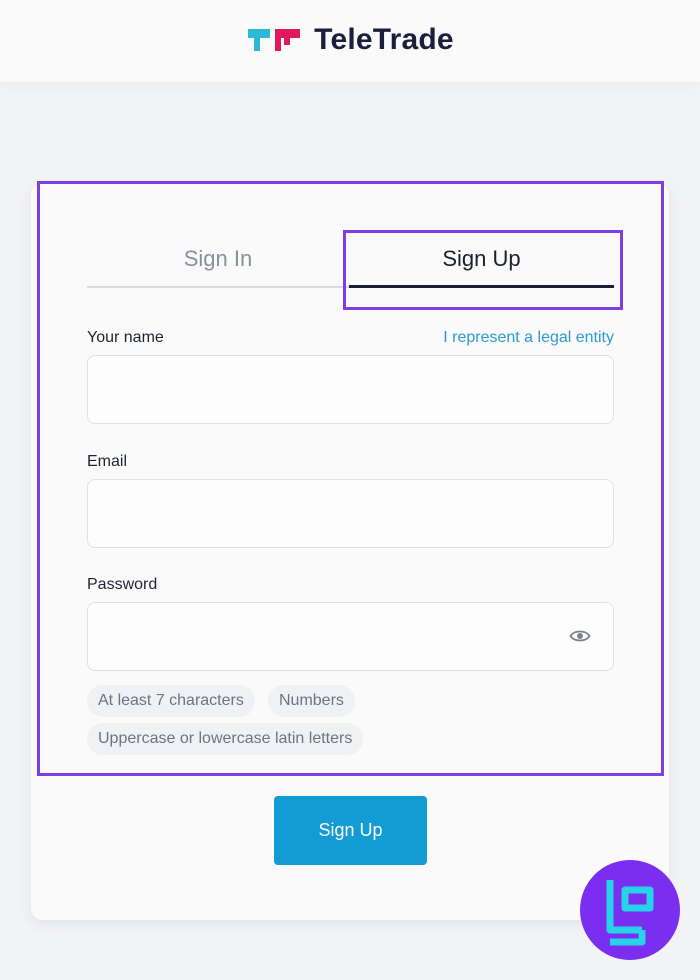 This screenshot has height=980, width=700. Describe the element at coordinates (218, 260) in the screenshot. I see `tab-sign-in: Sign In` at that location.